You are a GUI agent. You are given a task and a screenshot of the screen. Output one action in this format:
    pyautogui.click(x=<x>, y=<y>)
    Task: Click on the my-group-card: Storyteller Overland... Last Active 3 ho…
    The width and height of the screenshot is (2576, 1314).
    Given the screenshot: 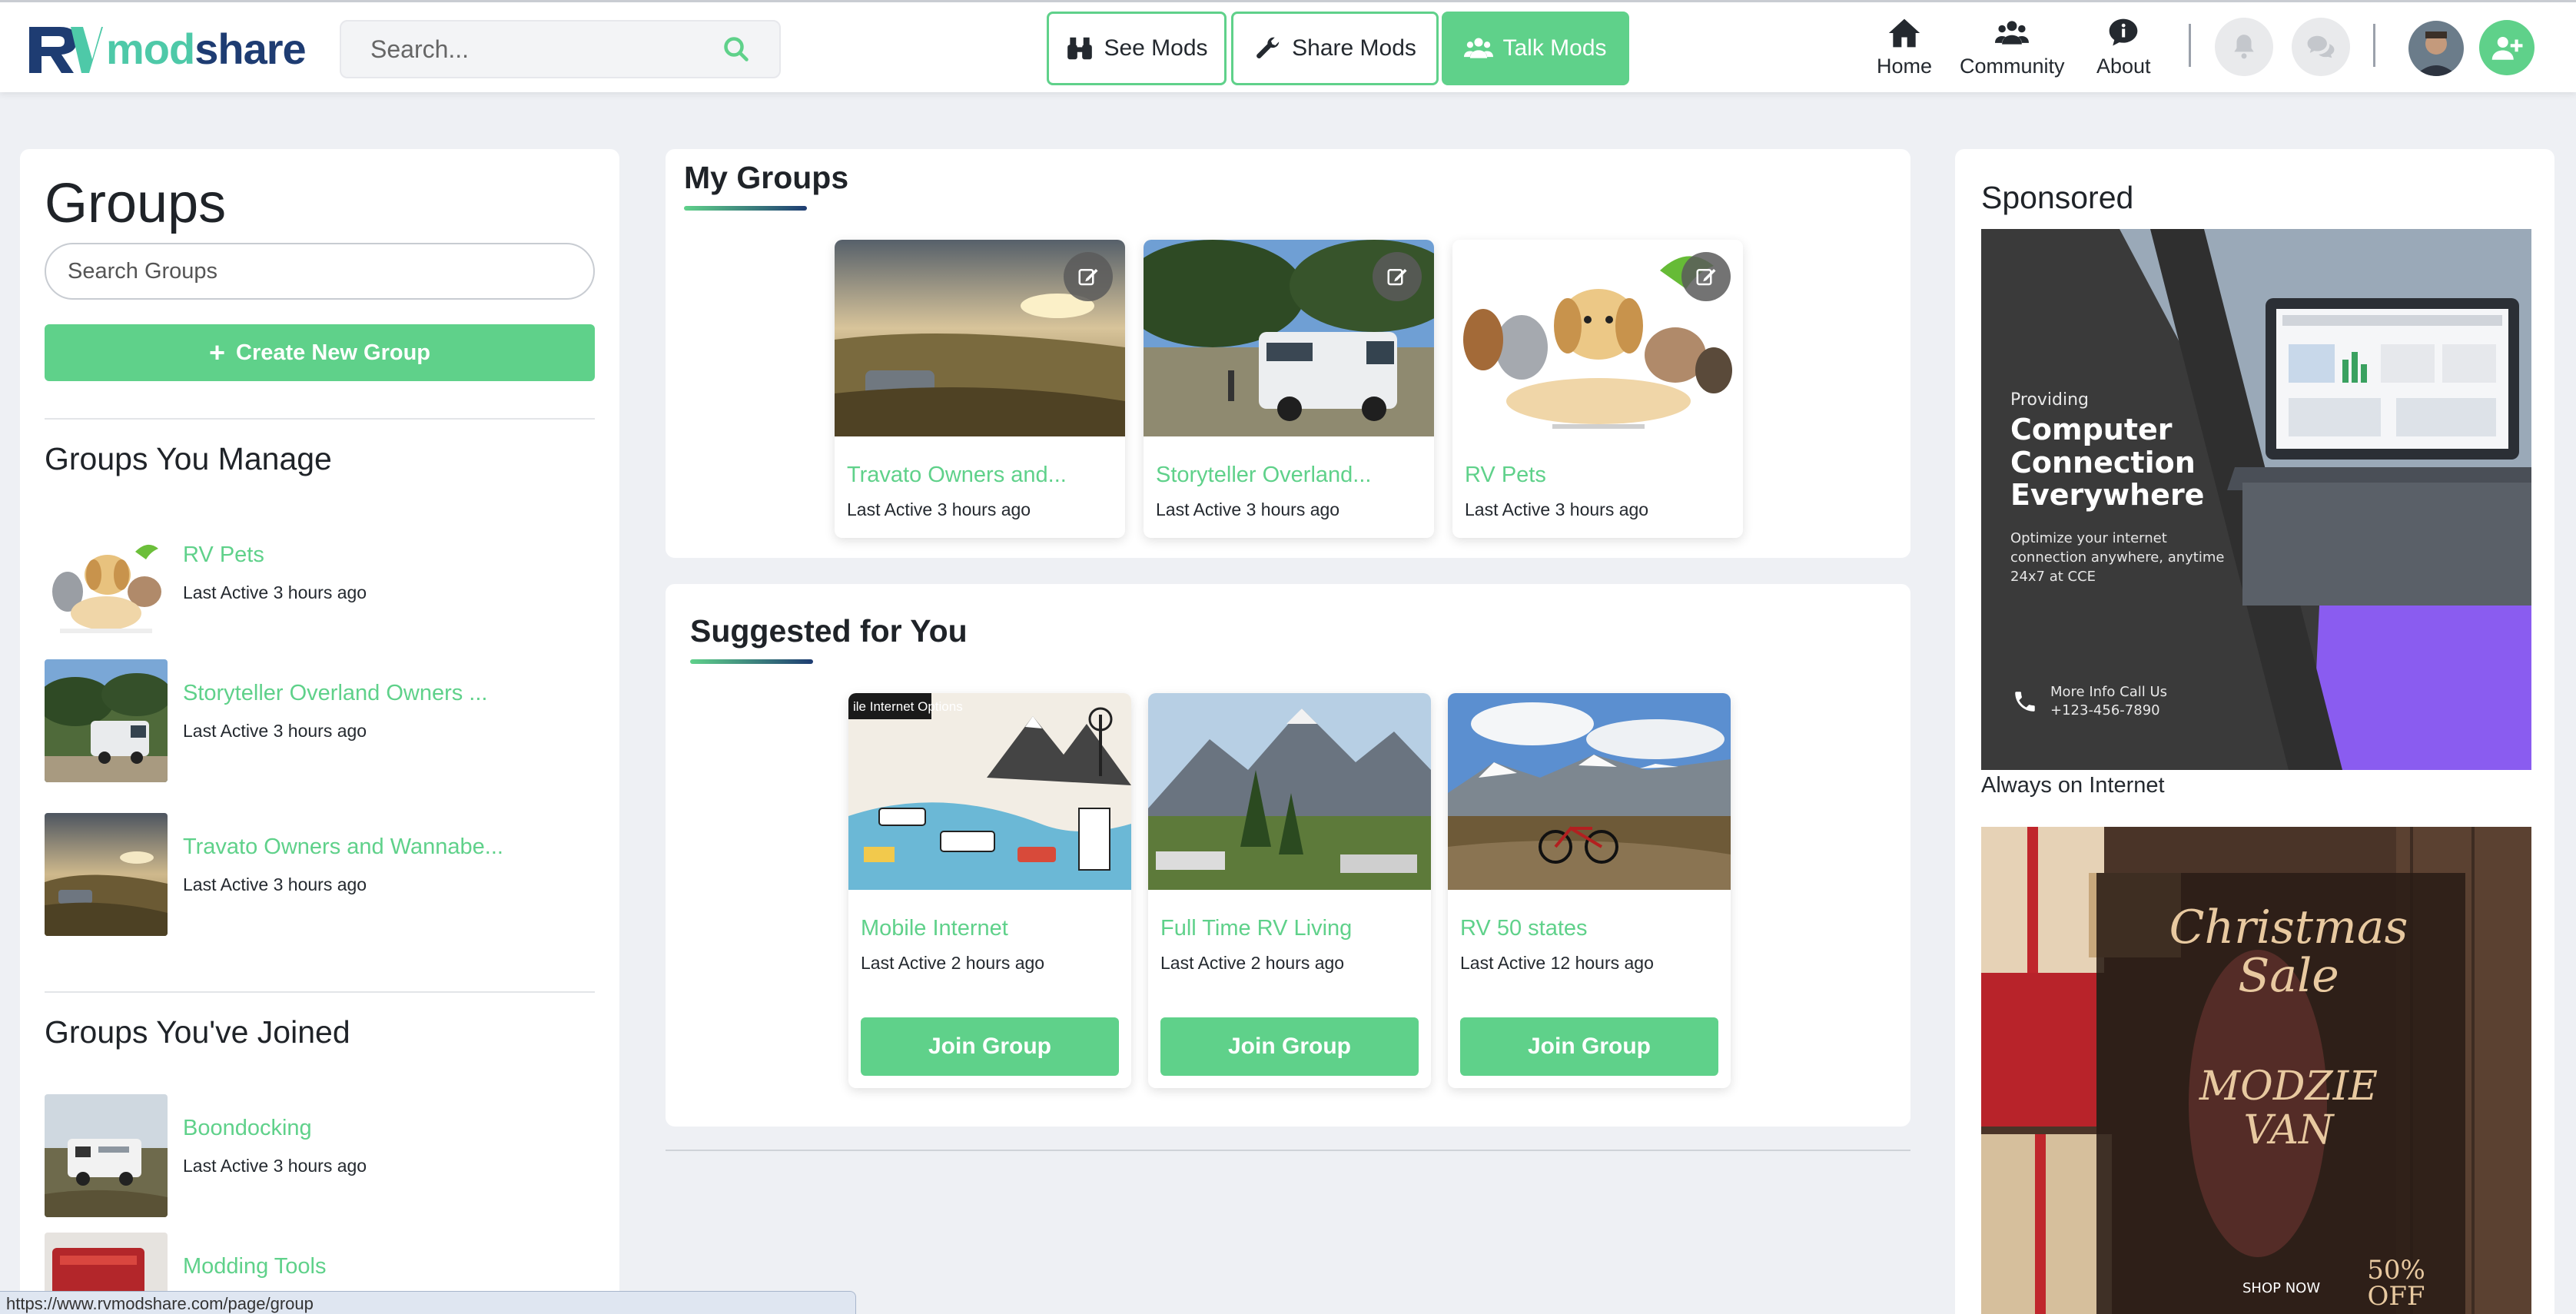 What is the action you would take?
    pyautogui.click(x=1289, y=389)
    